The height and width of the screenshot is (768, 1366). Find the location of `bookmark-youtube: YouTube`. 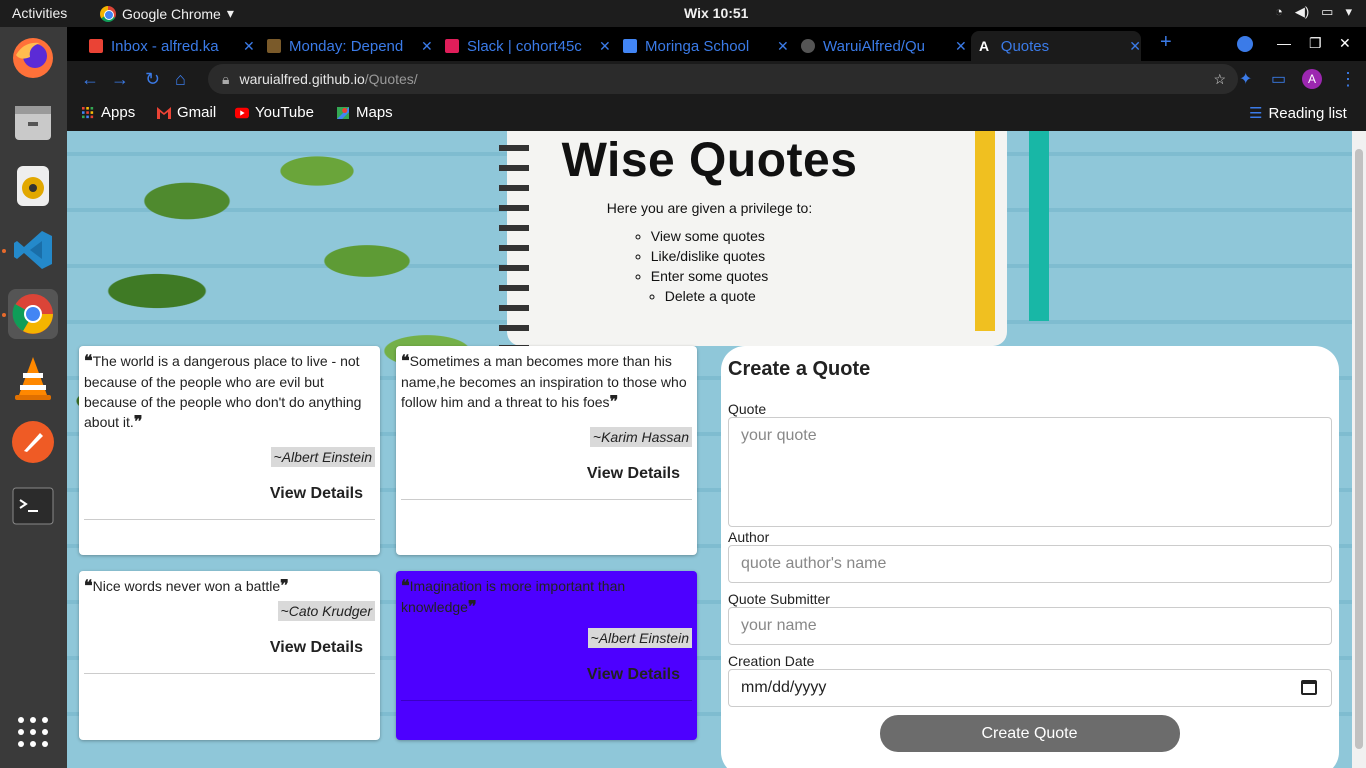

bookmark-youtube: YouTube is located at coordinates (274, 112).